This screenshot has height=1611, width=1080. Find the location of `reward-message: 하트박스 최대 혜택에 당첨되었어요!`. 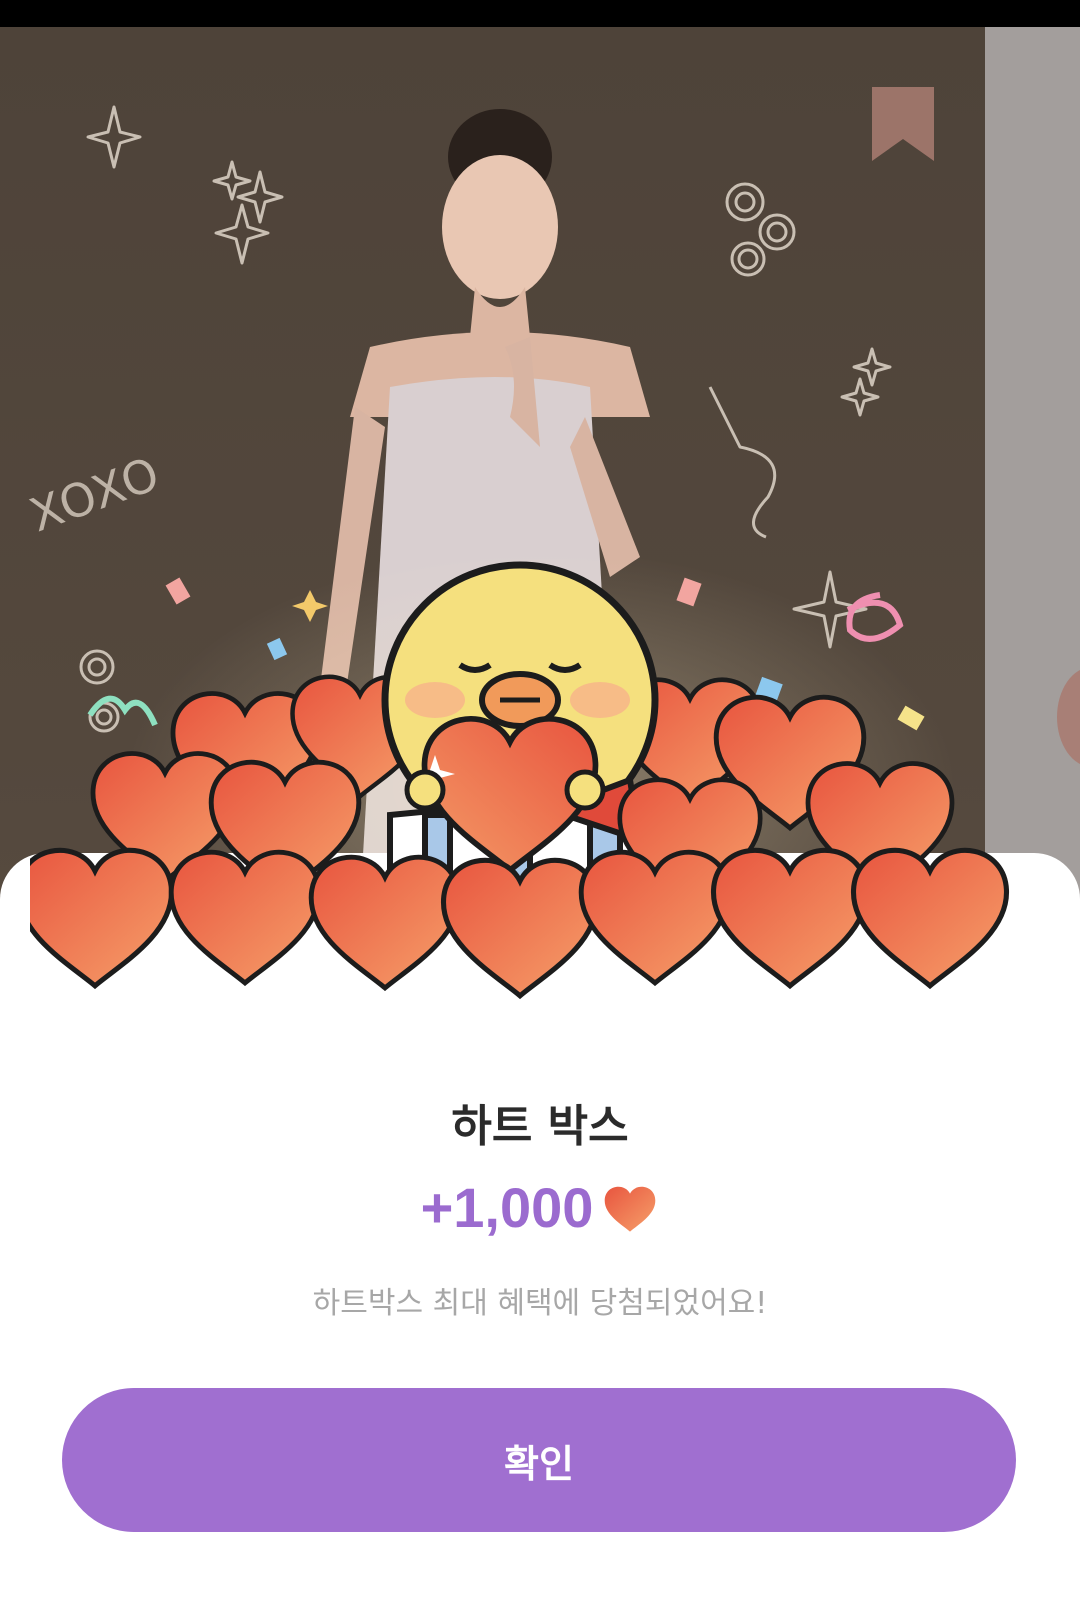

reward-message: 하트박스 최대 혜택에 당첨되었어요! is located at coordinates (540, 1303).